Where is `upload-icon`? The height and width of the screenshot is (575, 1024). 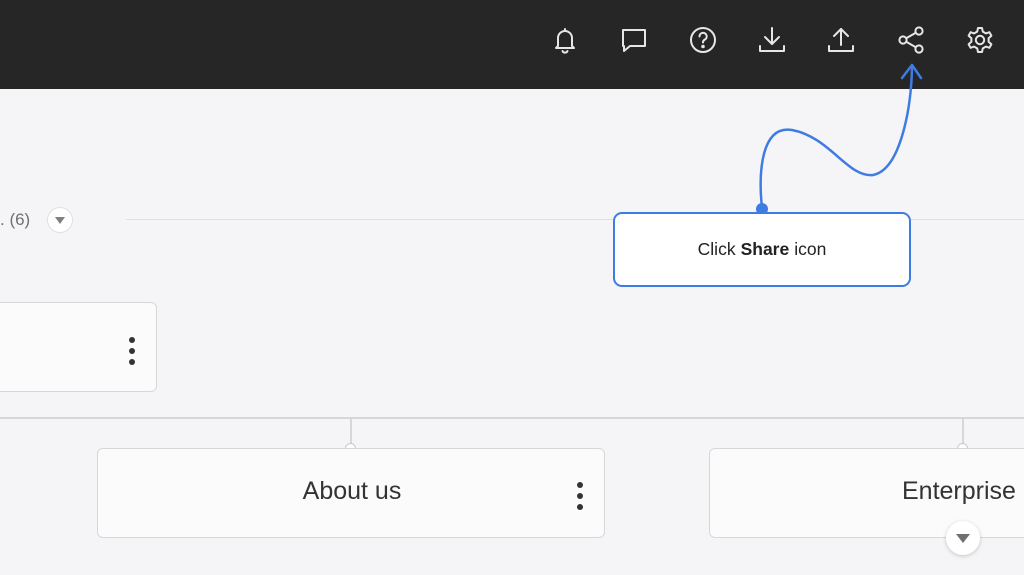
upload-icon is located at coordinates (841, 40).